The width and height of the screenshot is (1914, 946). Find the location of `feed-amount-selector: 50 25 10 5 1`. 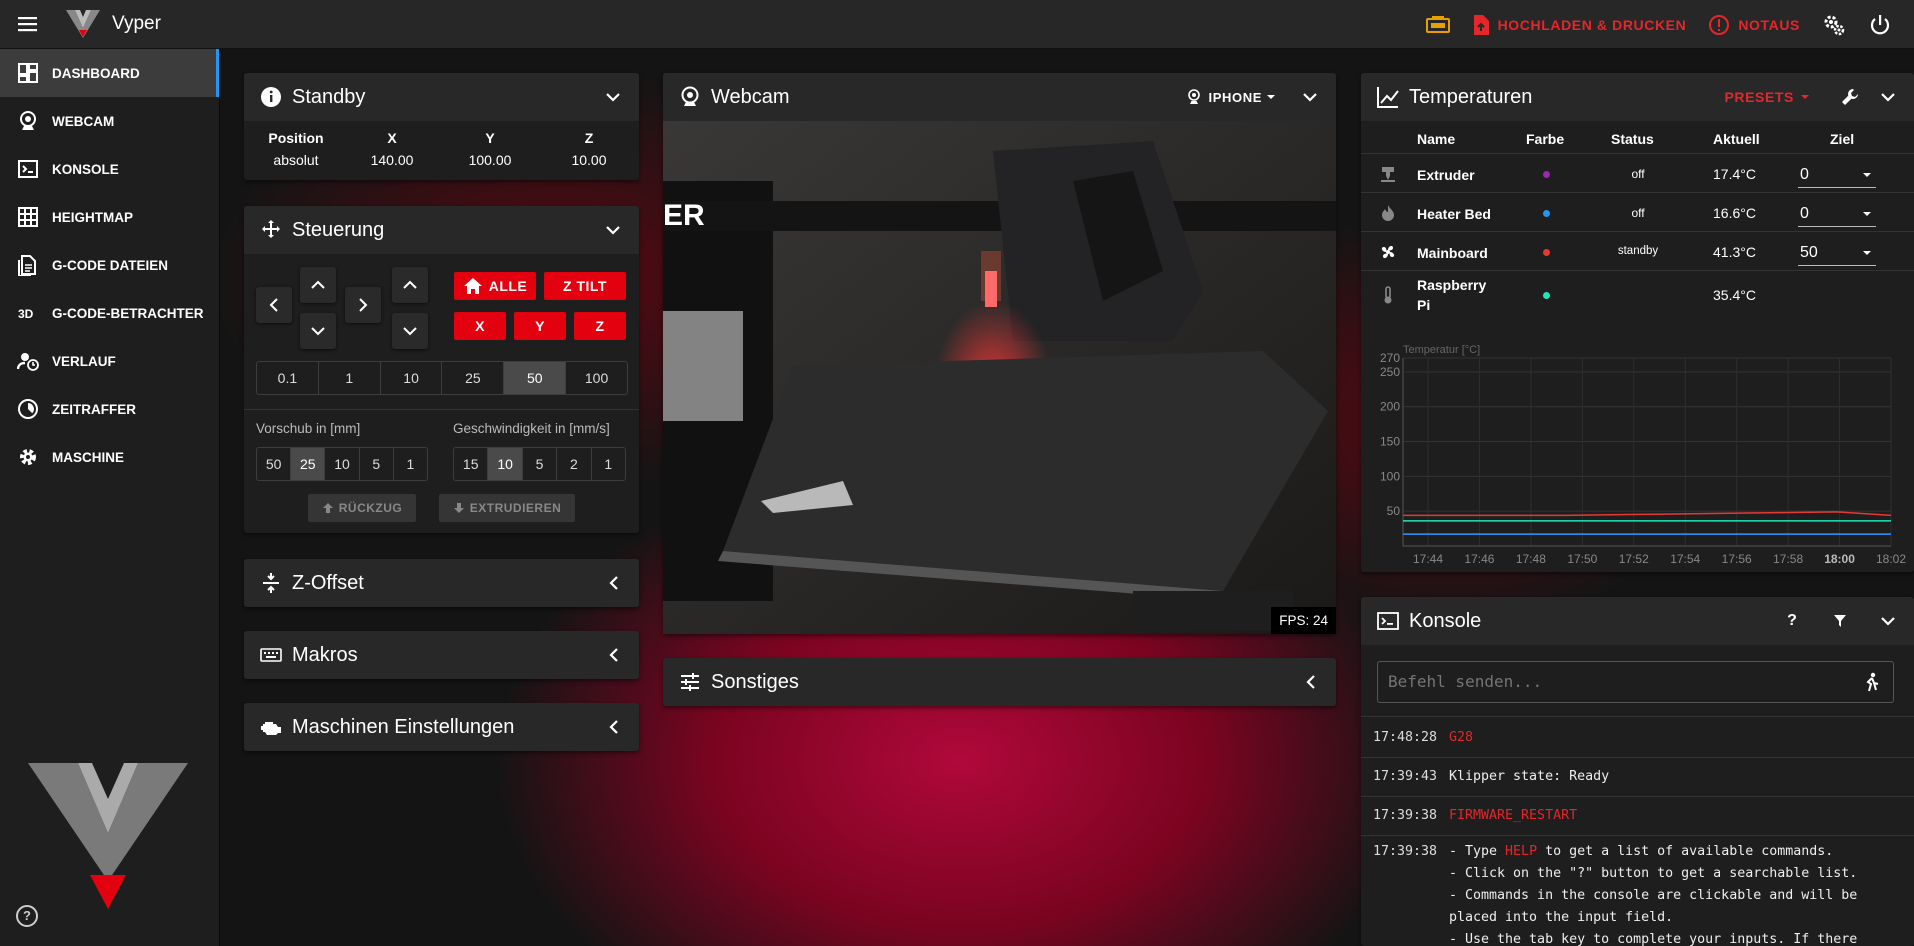

feed-amount-selector: 50 25 10 5 1 is located at coordinates (342, 464).